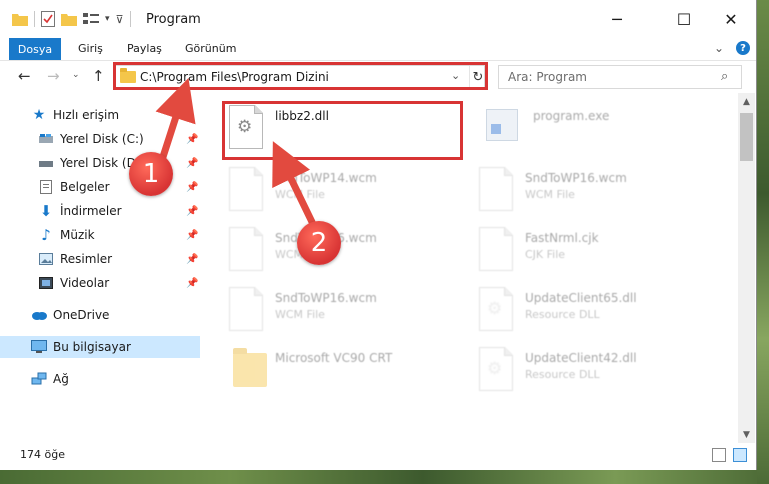  Describe the element at coordinates (384, 477) in the screenshot. I see `desktop-background` at that location.